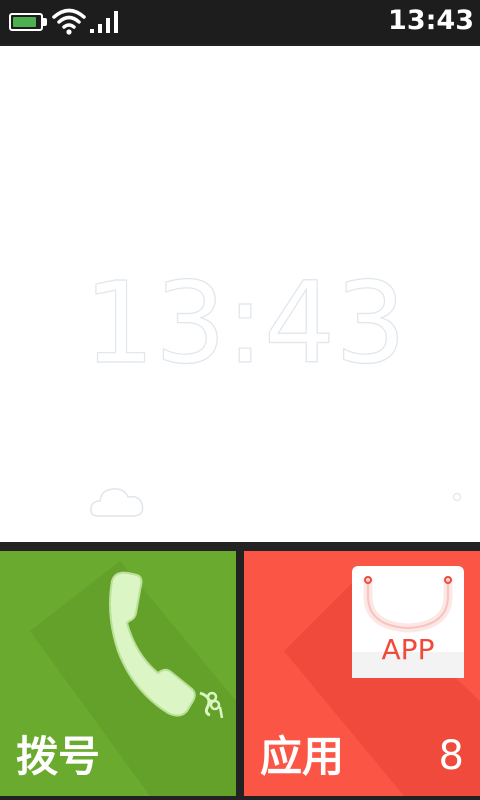 Image resolution: width=480 pixels, height=800 pixels. Describe the element at coordinates (451, 756) in the screenshot. I see `apps-count-badge: 8` at that location.